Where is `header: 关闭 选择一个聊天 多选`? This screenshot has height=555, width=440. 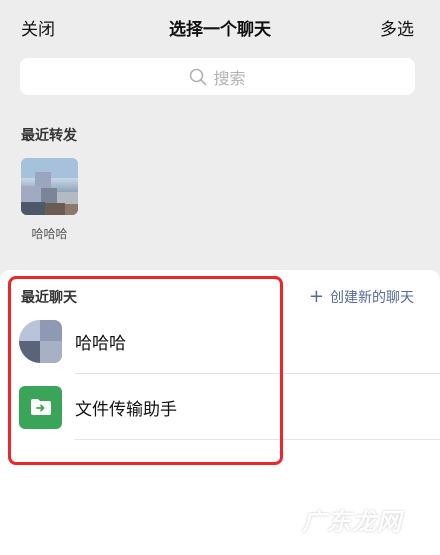 header: 关闭 选择一个聊天 多选 is located at coordinates (220, 26).